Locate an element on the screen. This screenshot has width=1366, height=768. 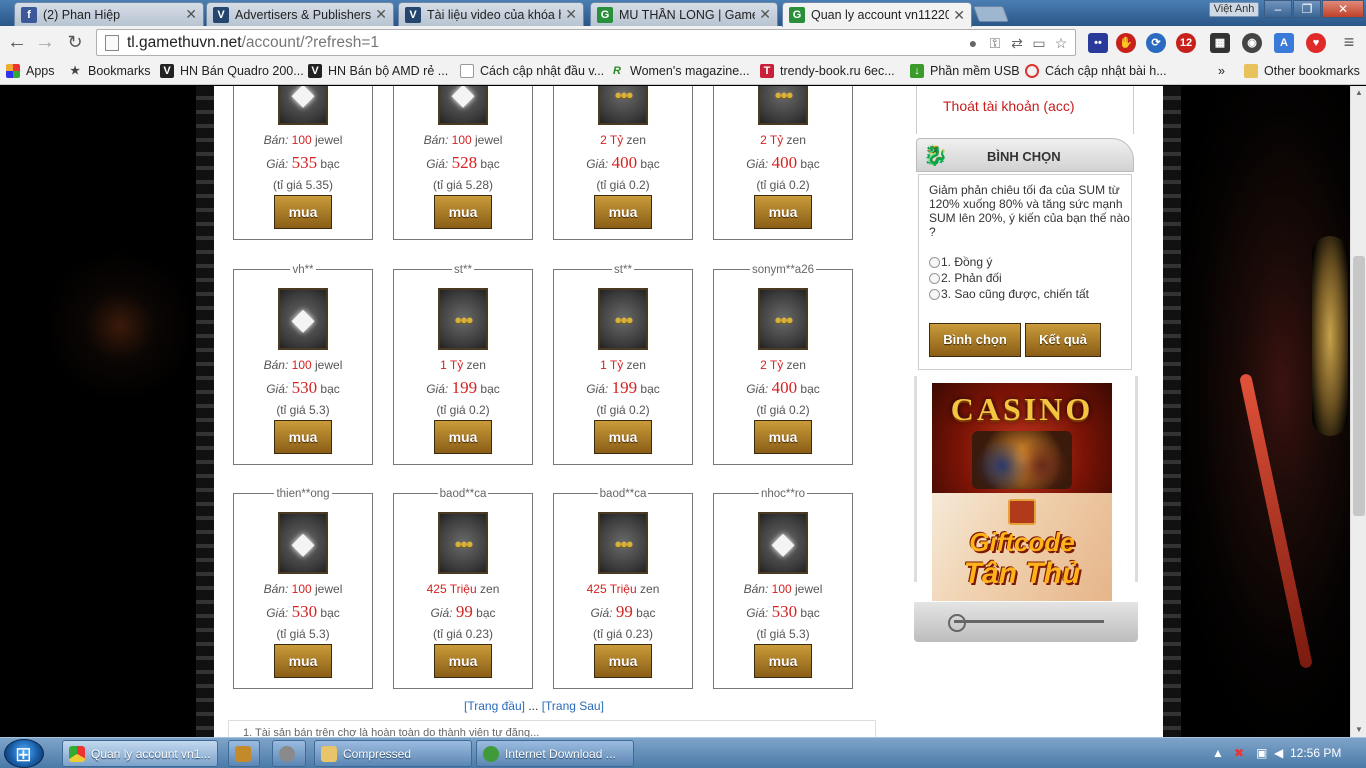
bookmark-phan-mem-usb: ↓ Phần mềm USB is located at coordinates (965, 71).